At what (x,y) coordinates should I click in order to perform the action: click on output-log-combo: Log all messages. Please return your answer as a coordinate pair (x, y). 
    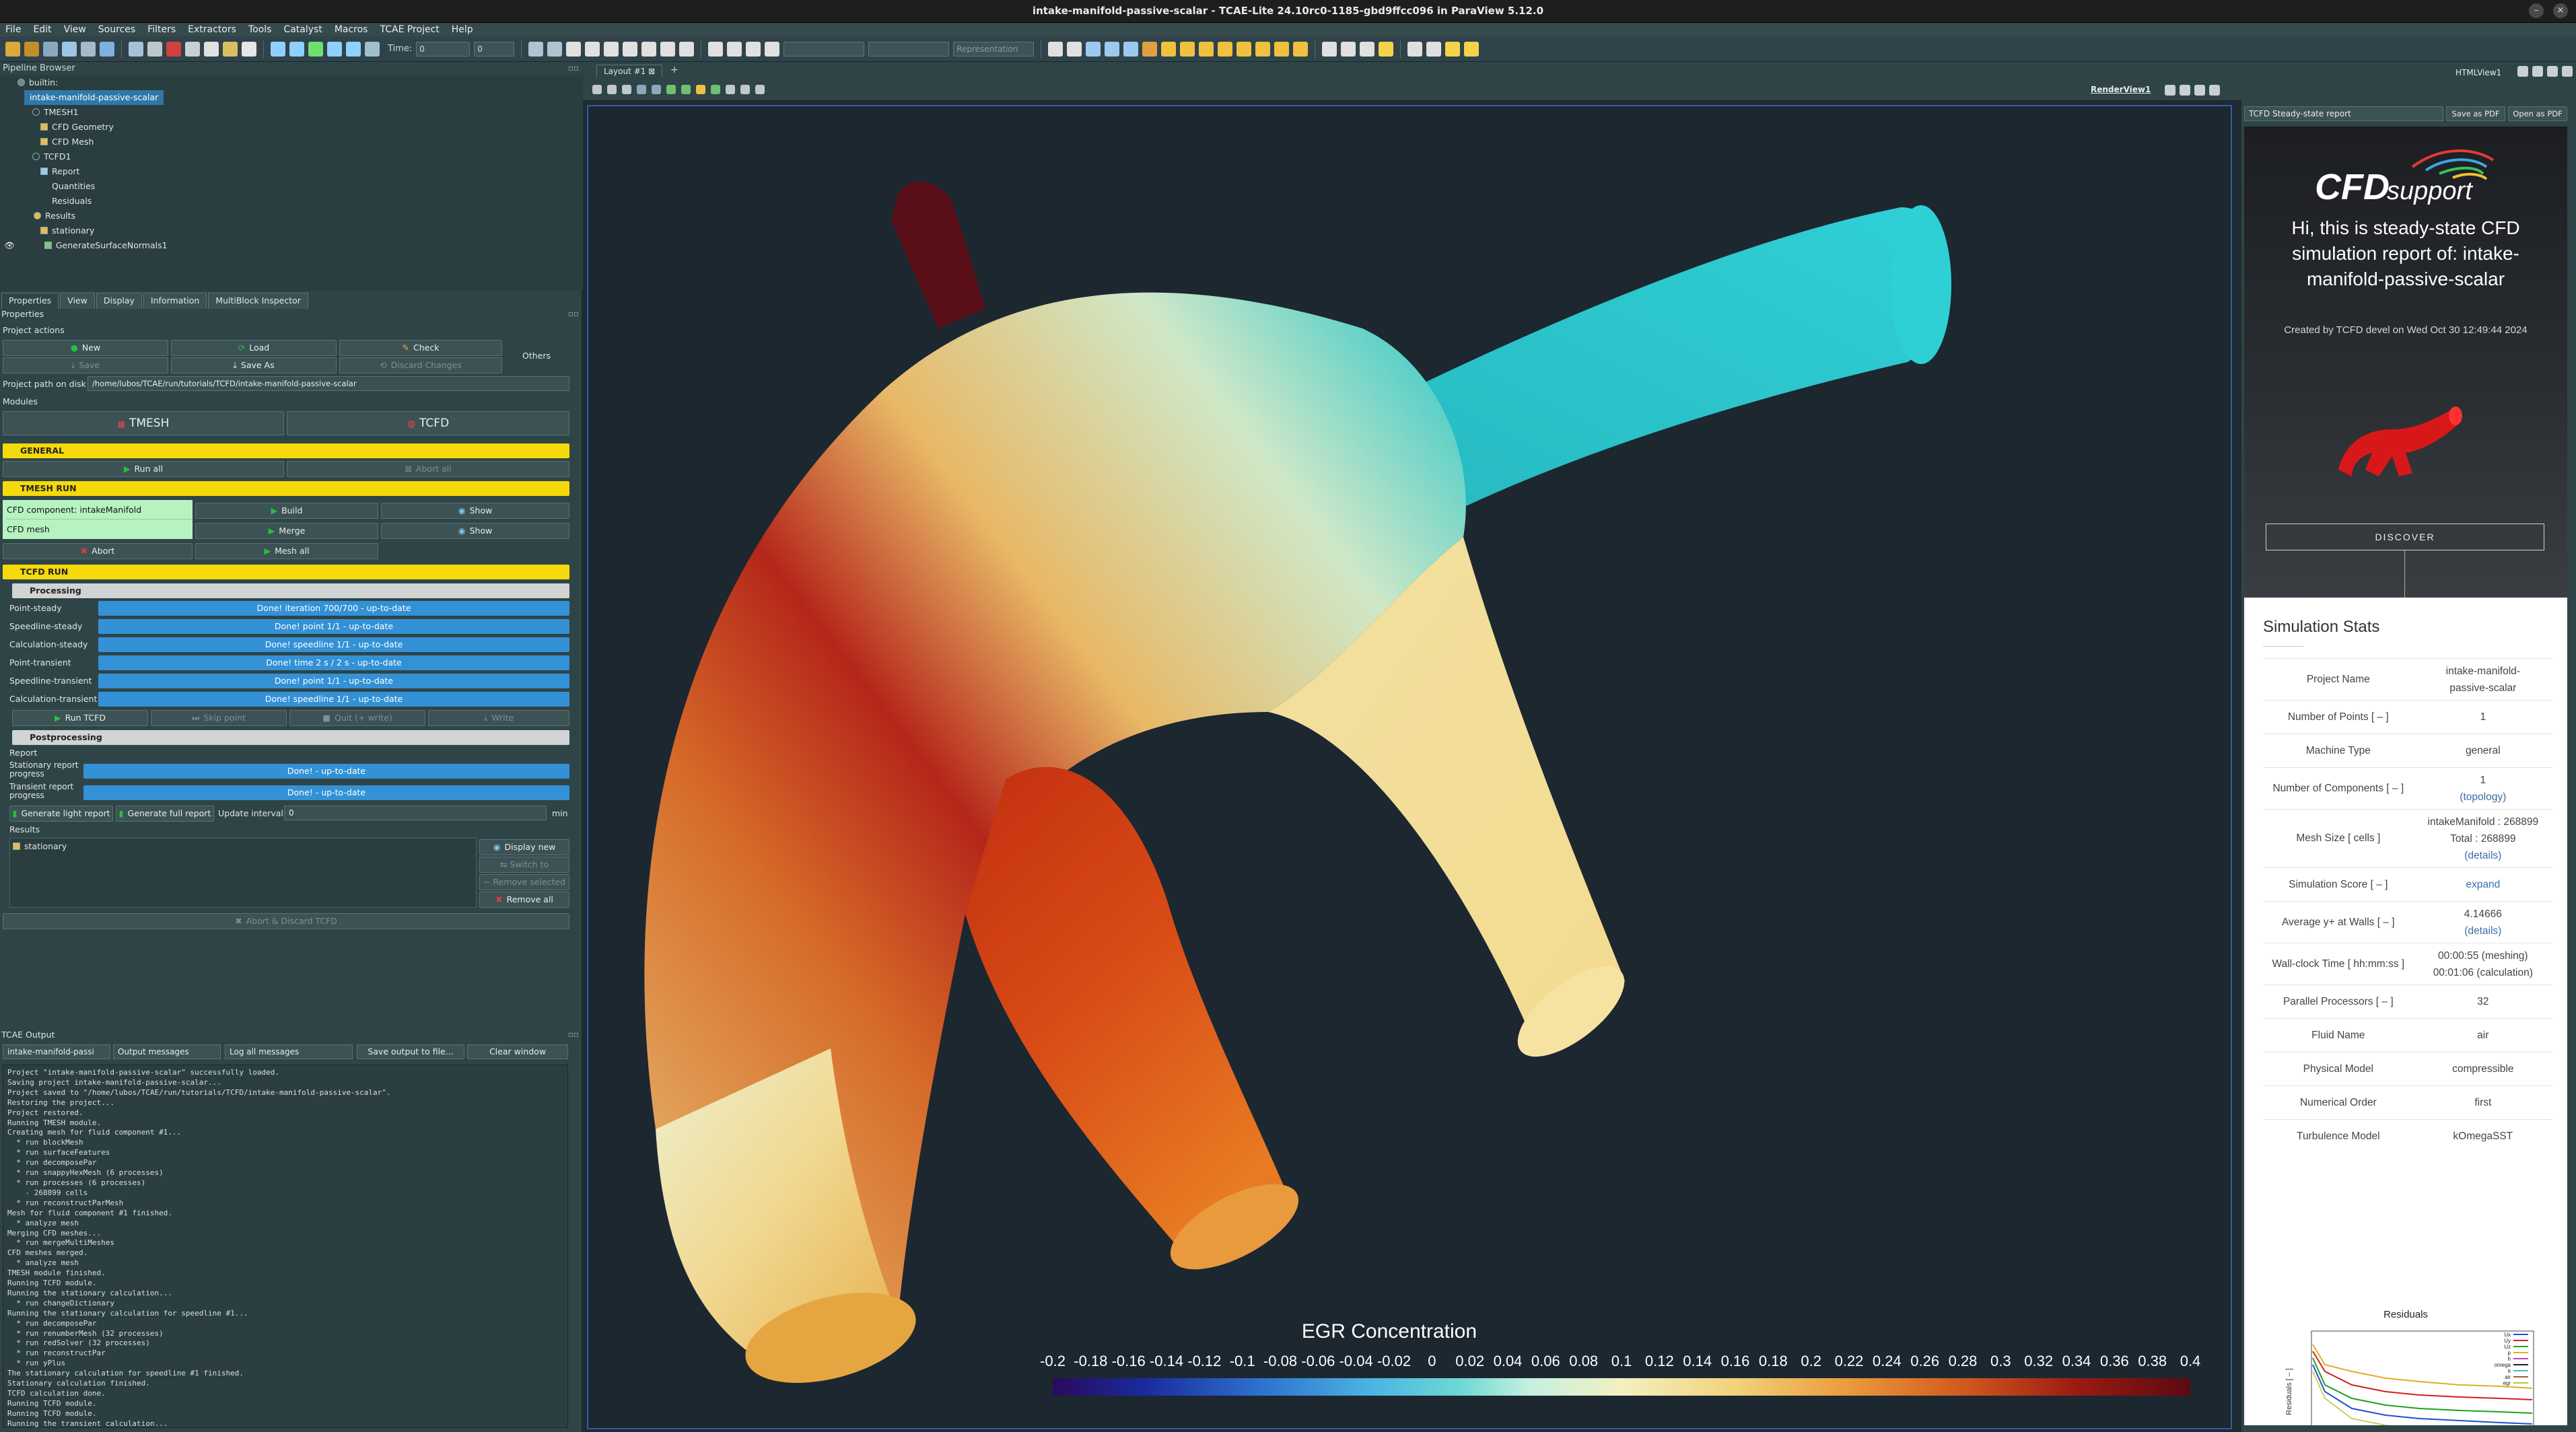
    Looking at the image, I should click on (289, 1052).